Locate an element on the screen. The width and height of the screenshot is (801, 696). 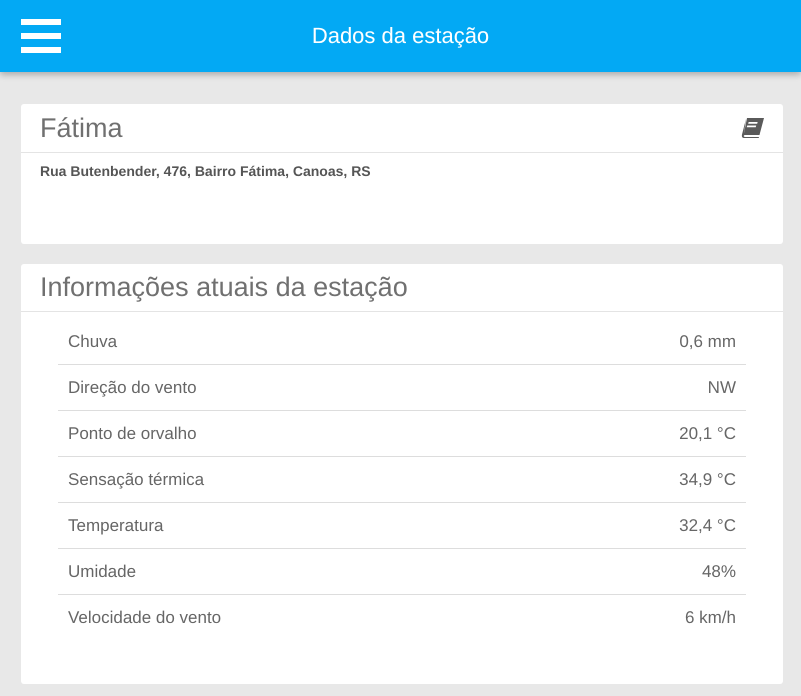
table-cell: Umidade is located at coordinates (102, 572).